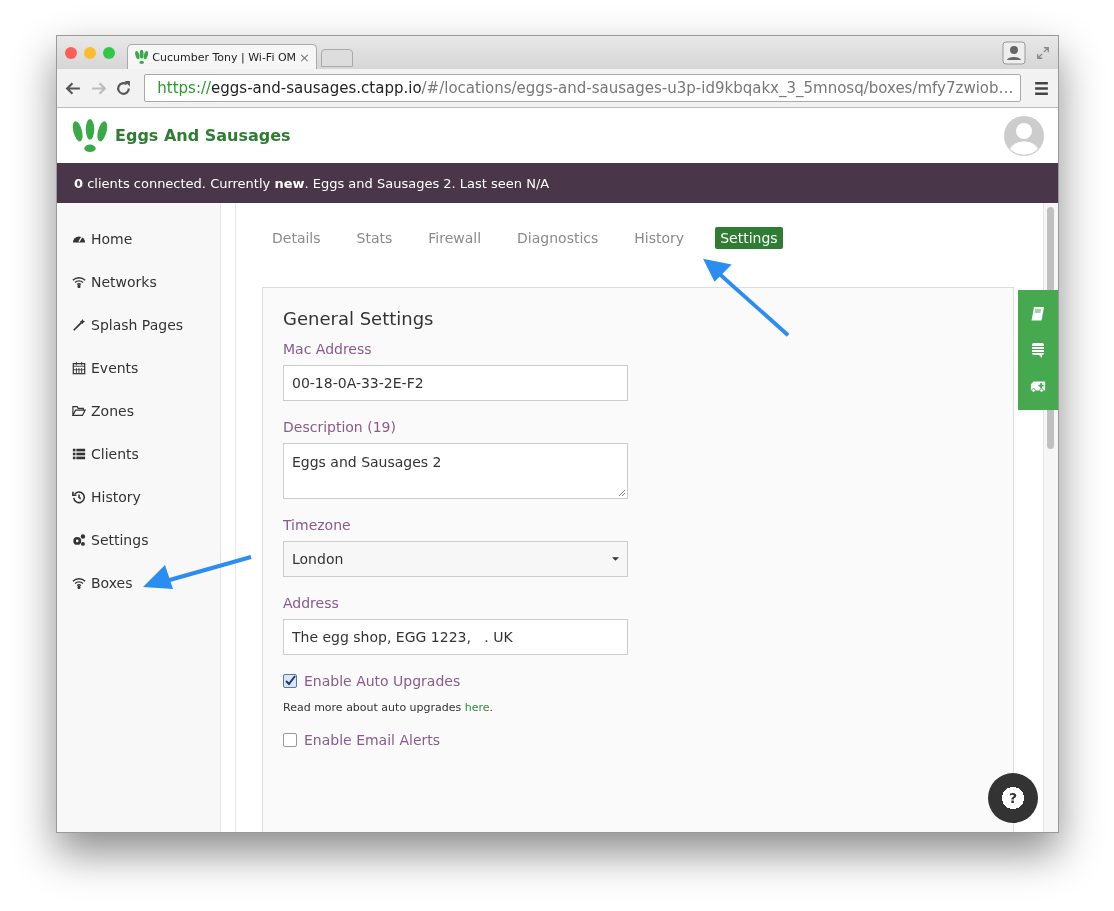 This screenshot has height=911, width=1114. I want to click on tab-title: Cucumber Tony | Wi-Fi OM, so click(224, 57).